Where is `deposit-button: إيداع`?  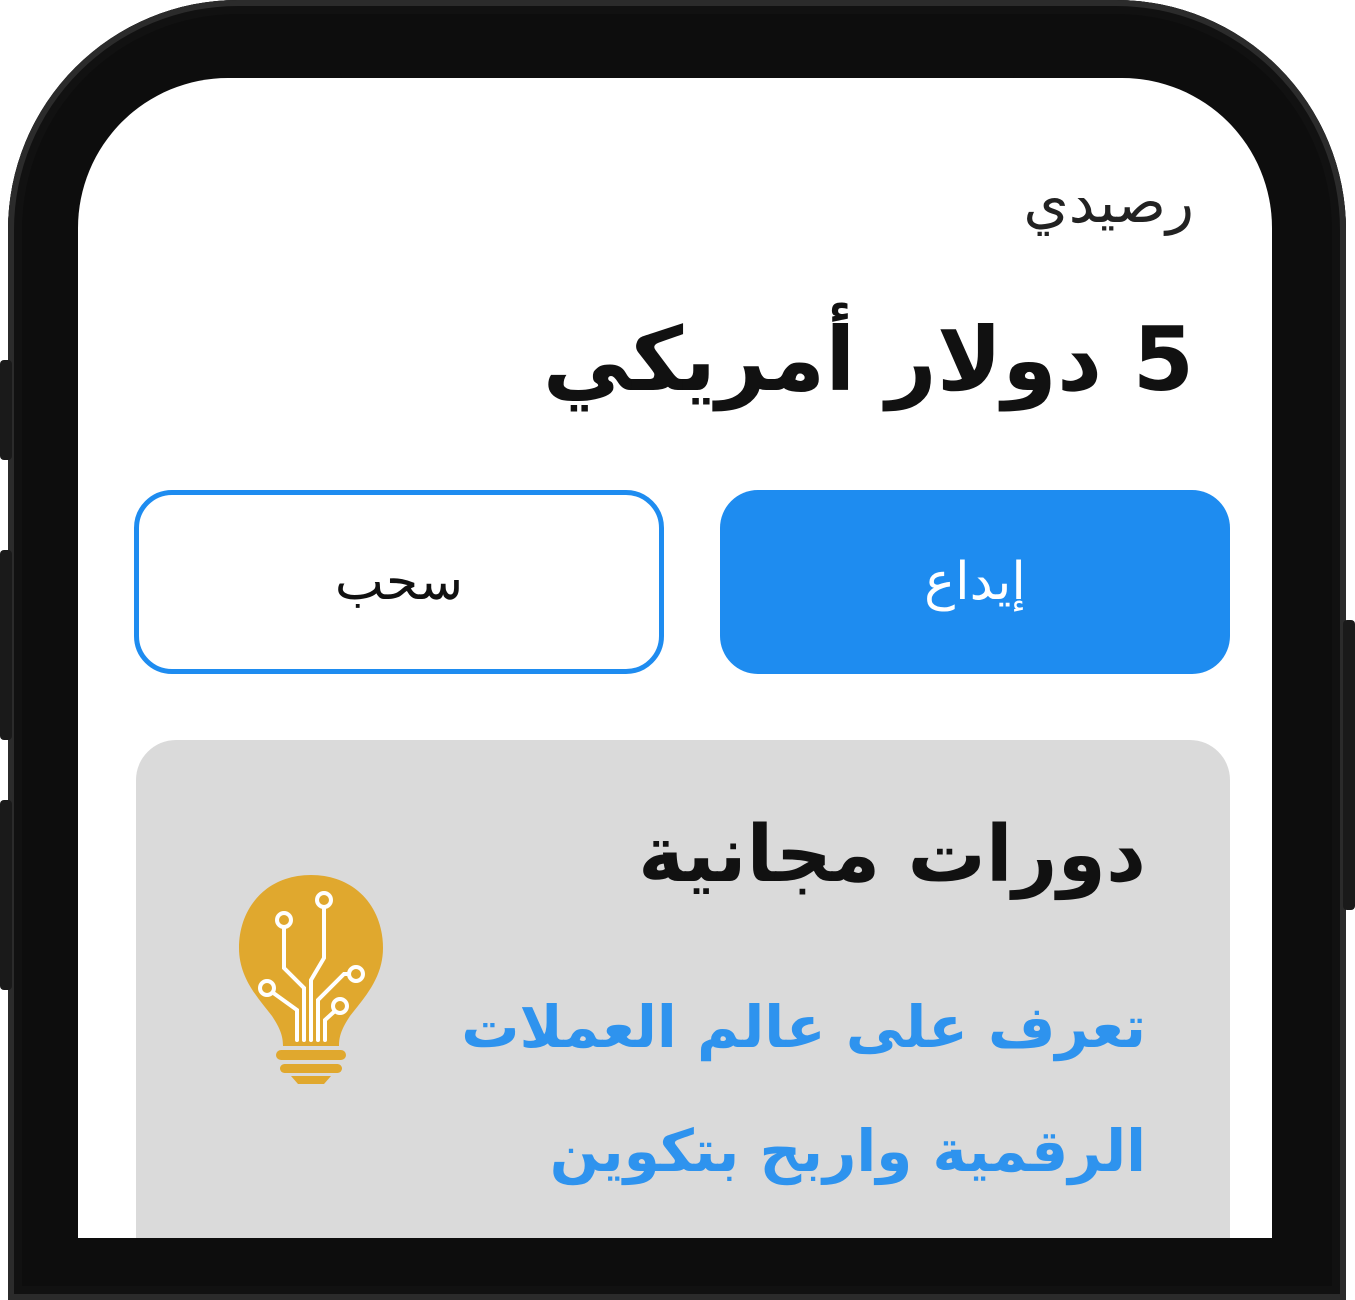
deposit-button: إيداع is located at coordinates (975, 582).